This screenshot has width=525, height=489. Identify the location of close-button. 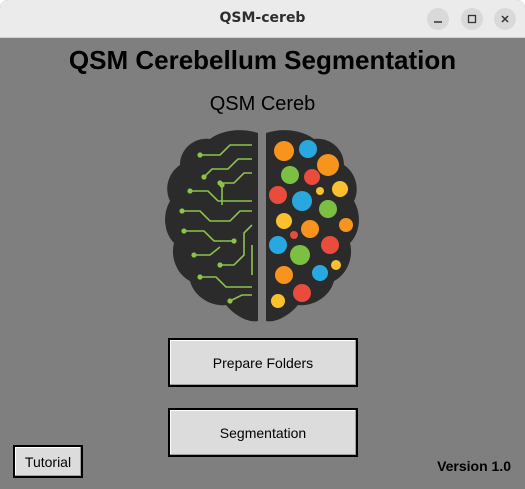
(505, 19).